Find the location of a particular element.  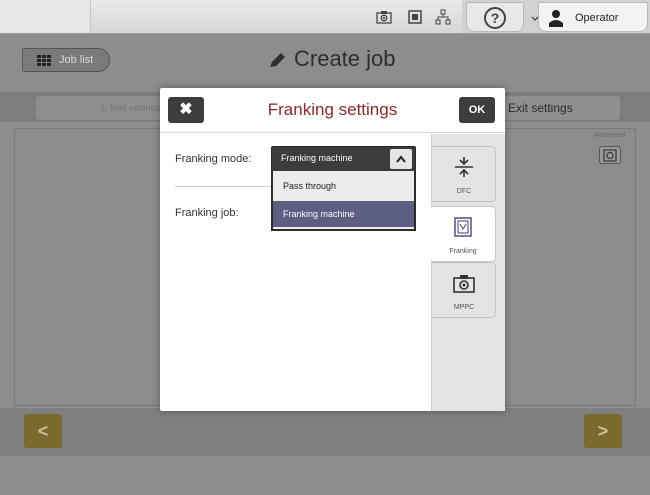

next-button: > is located at coordinates (603, 431).